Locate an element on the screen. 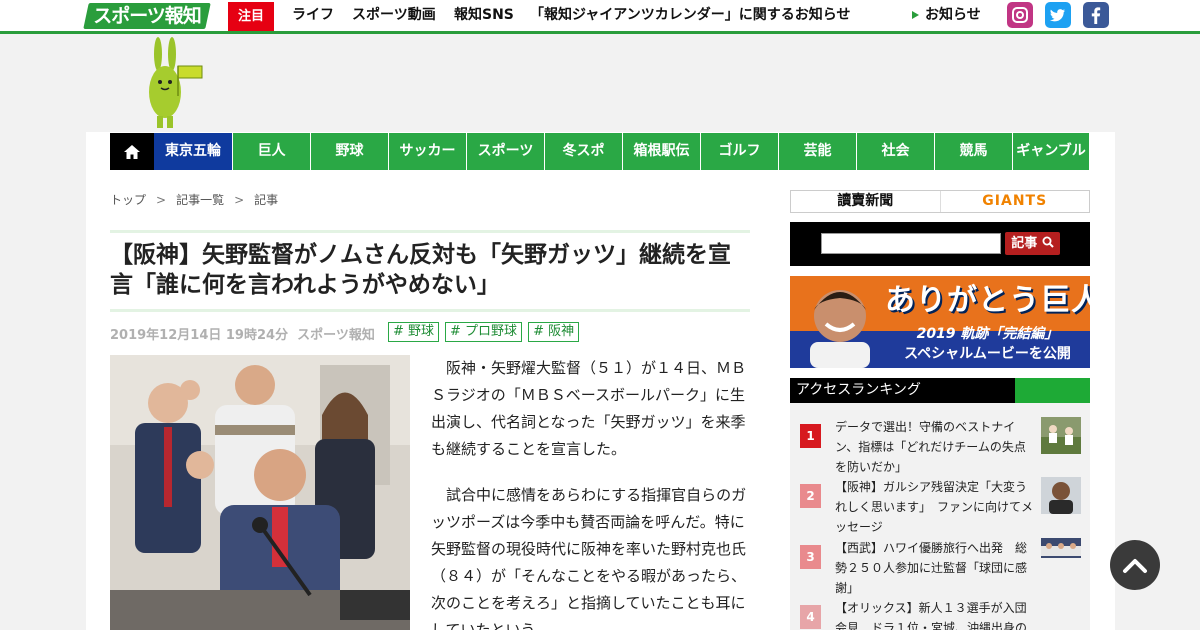  yomiuri-online-link: 讀賣新聞 is located at coordinates (866, 201).